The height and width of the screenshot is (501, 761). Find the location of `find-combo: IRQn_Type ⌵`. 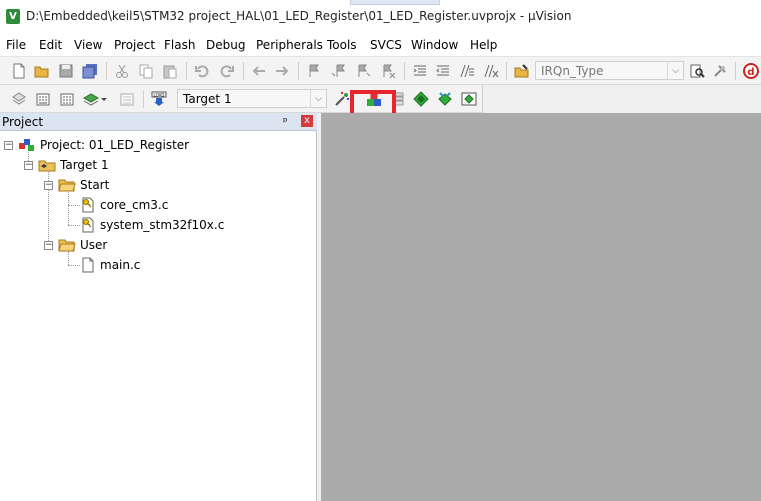

find-combo: IRQn_Type ⌵ is located at coordinates (609, 70).